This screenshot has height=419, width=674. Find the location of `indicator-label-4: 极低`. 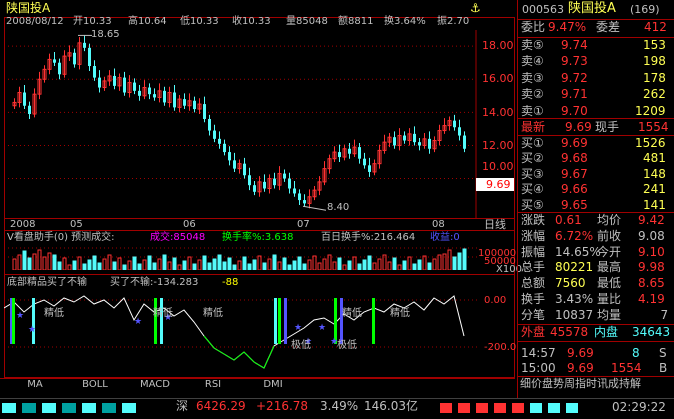

indicator-label-4: 极低 is located at coordinates (347, 345).